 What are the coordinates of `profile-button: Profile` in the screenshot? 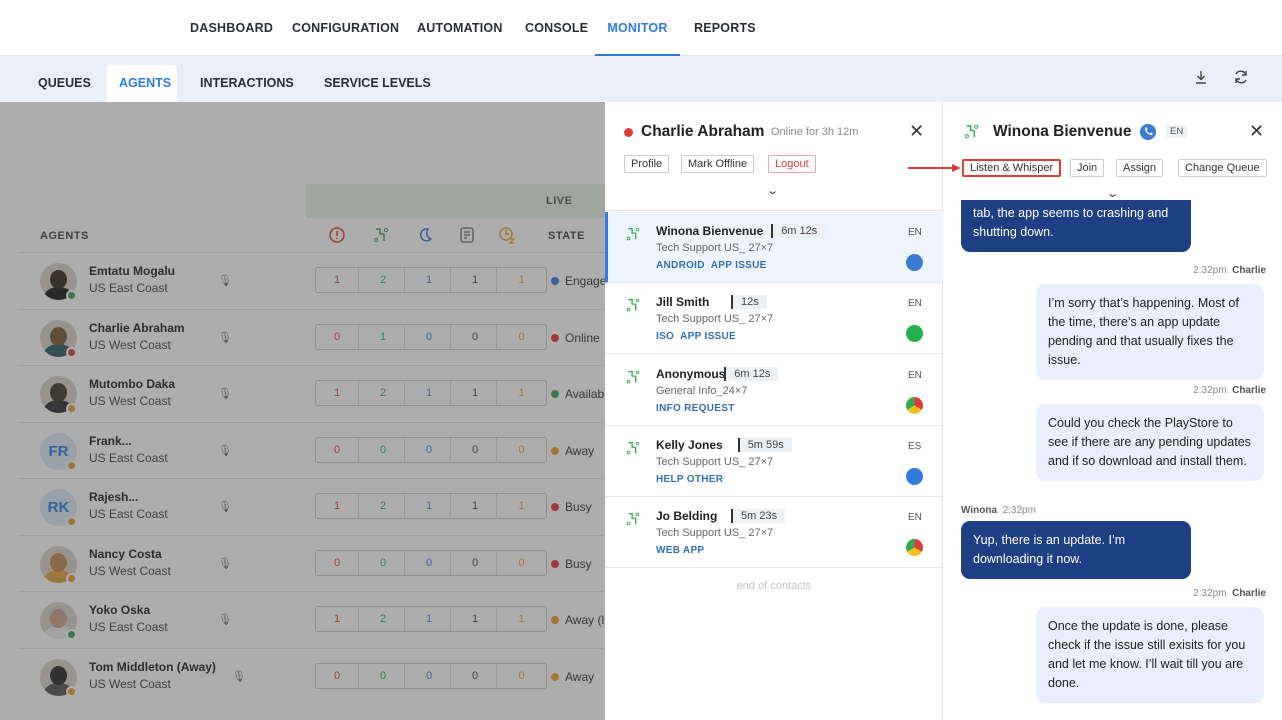 It's located at (647, 164).